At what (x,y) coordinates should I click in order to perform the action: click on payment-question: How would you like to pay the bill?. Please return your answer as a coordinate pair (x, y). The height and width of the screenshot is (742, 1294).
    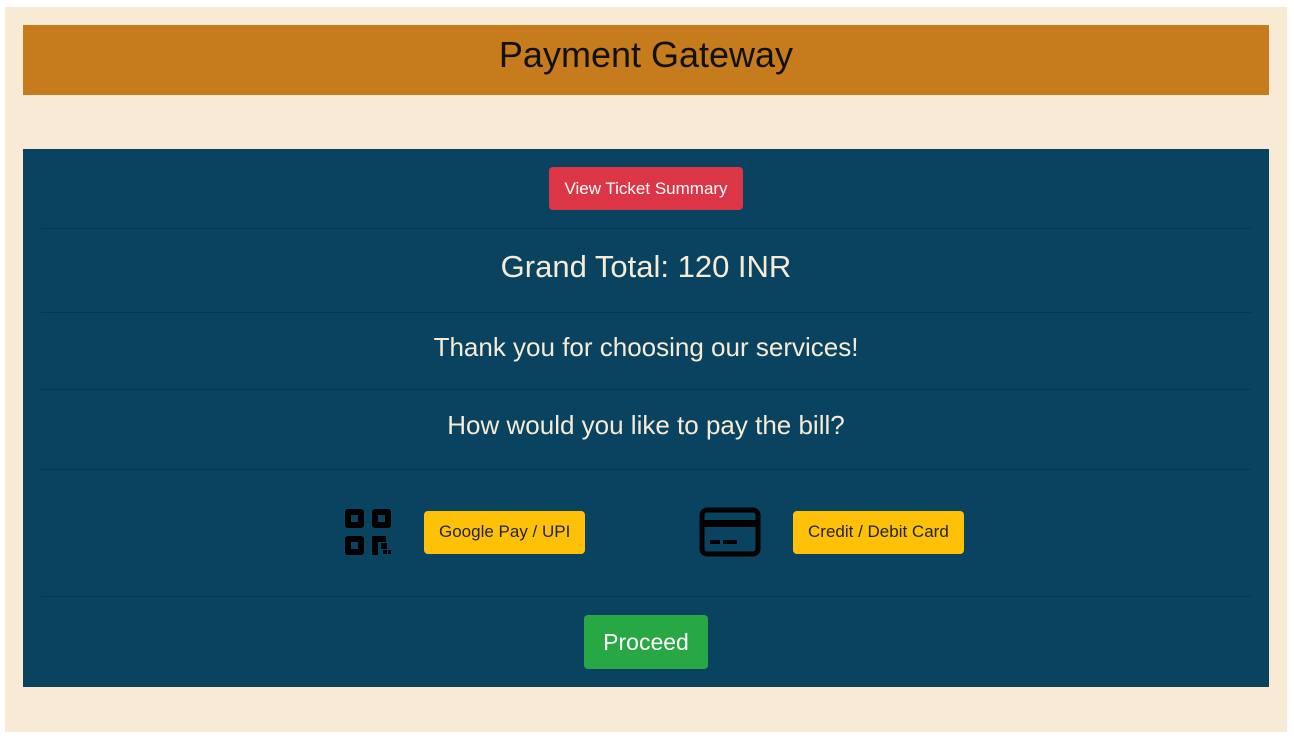
    Looking at the image, I should click on (646, 424).